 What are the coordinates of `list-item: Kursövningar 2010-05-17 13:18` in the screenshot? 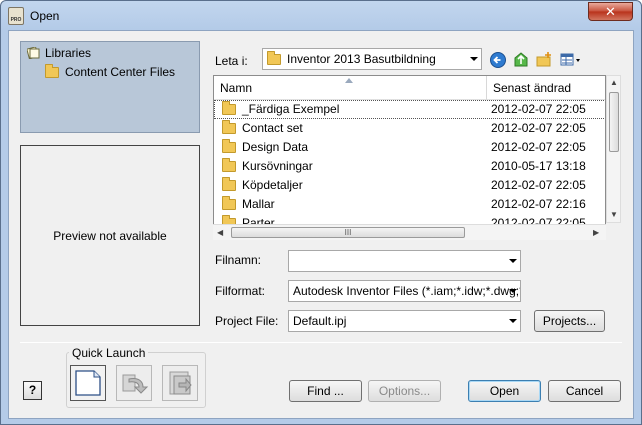 It's located at (409, 166).